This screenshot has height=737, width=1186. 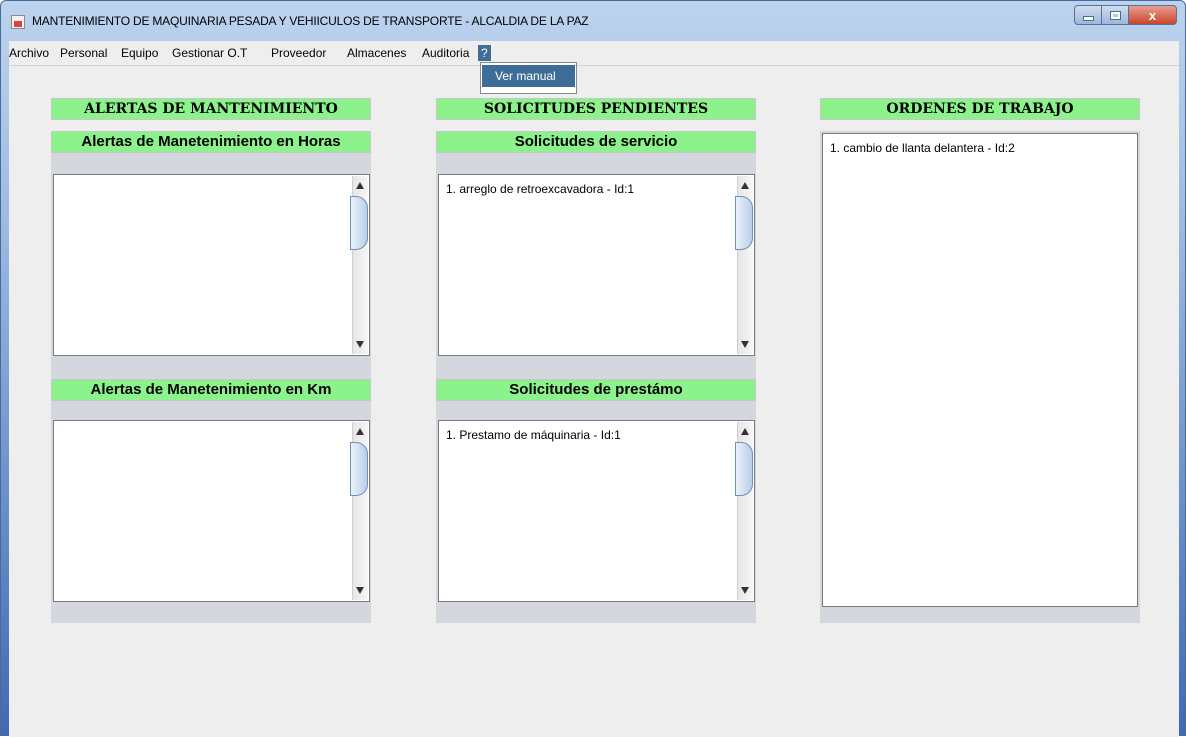 I want to click on close-button: x, so click(x=1153, y=15).